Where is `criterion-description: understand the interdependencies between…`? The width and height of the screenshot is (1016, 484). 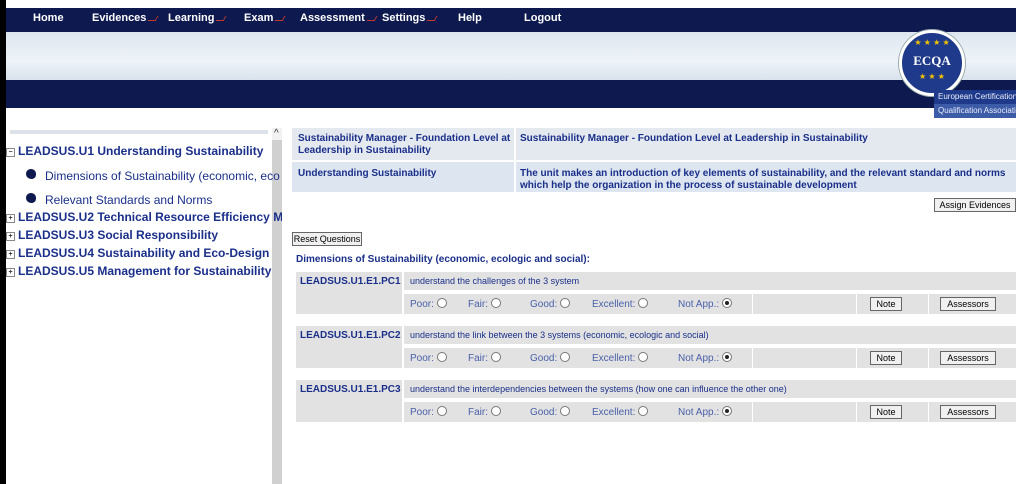
criterion-description: understand the interdependencies between… is located at coordinates (710, 389).